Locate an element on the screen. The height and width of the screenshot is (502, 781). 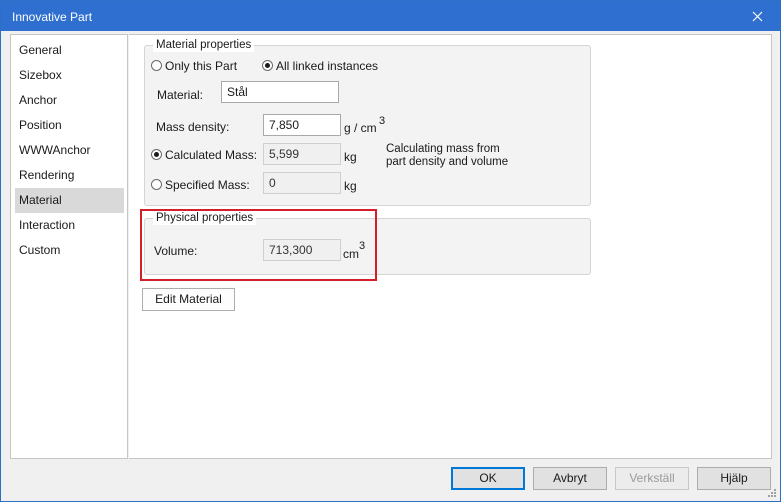
density-label: Mass density: is located at coordinates (193, 127).